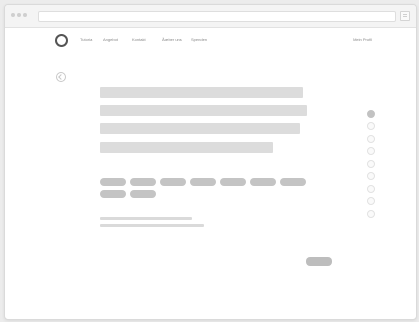 Image resolution: width=419 pixels, height=322 pixels. I want to click on close-window-button, so click(13, 15).